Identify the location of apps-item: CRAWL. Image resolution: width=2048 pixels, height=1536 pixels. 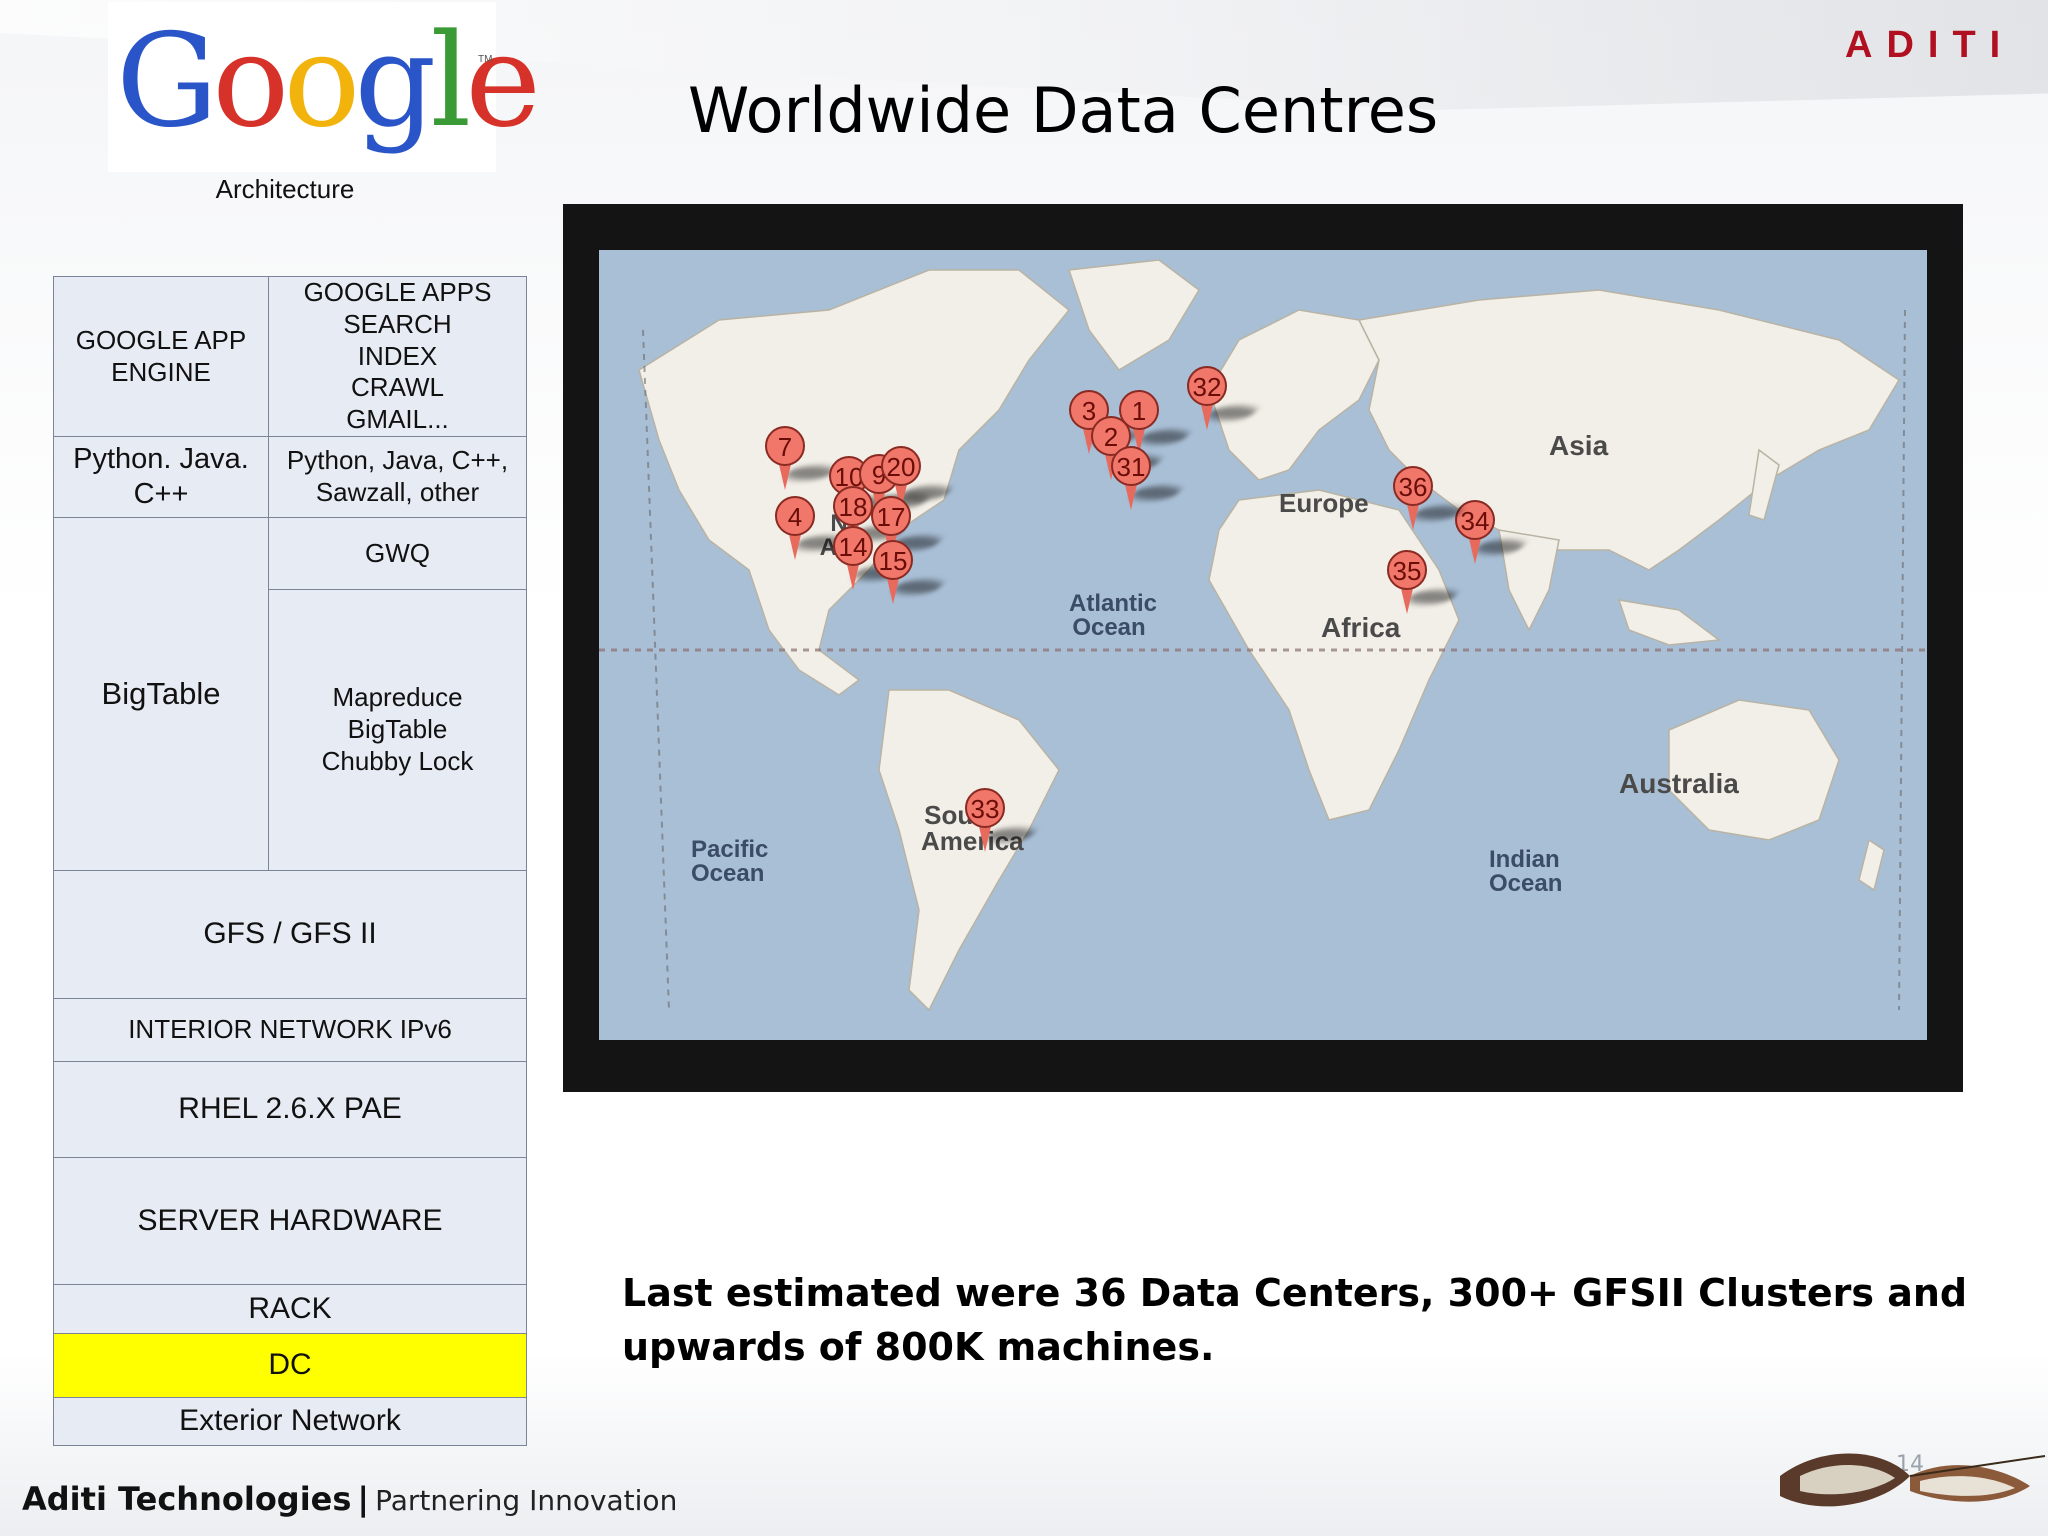
(397, 387).